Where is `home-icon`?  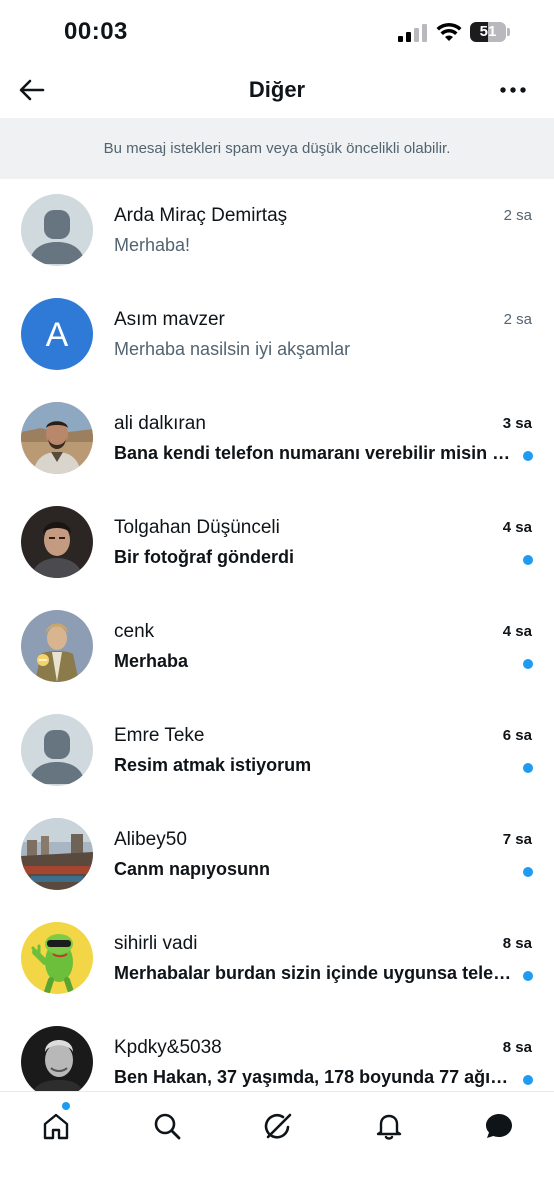 home-icon is located at coordinates (56, 1126).